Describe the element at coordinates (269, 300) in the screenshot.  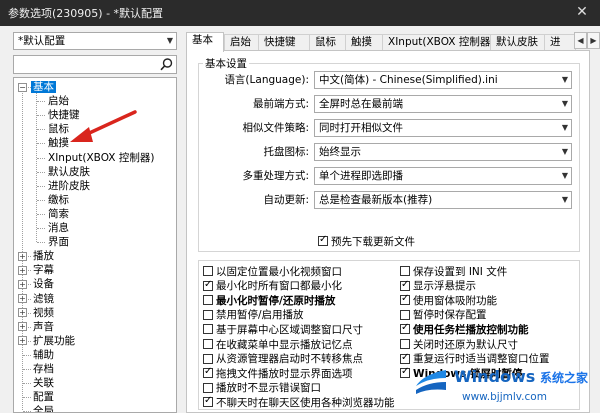
I see `option-checkbox: 最小化时暂停/还原时播放` at that location.